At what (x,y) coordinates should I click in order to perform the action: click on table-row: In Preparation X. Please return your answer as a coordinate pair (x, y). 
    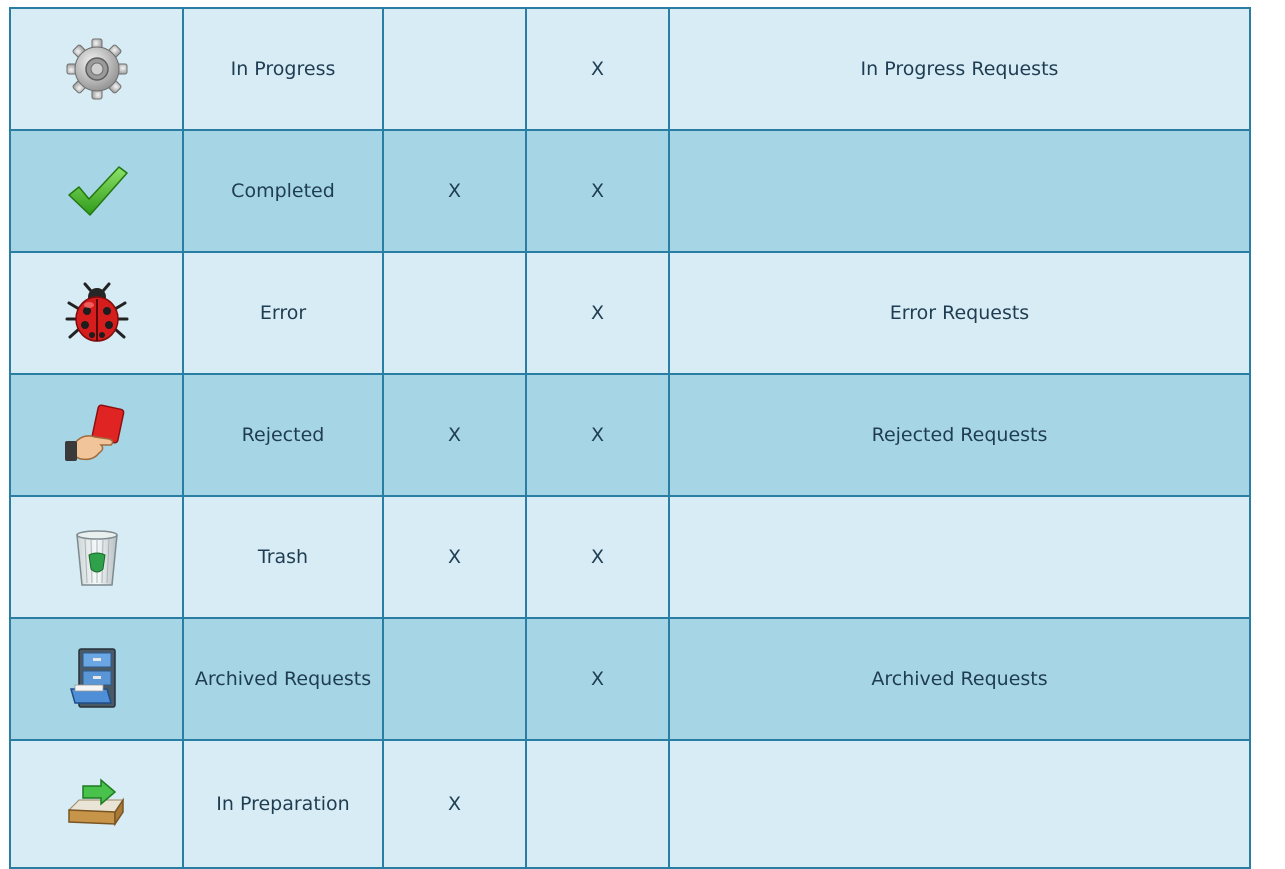
    Looking at the image, I should click on (630, 804).